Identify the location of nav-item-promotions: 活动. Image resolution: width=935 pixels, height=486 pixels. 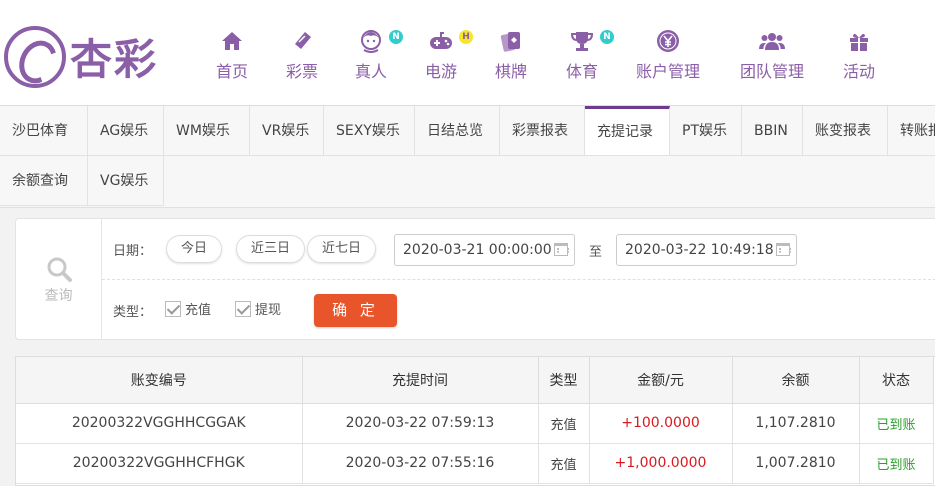
(859, 58).